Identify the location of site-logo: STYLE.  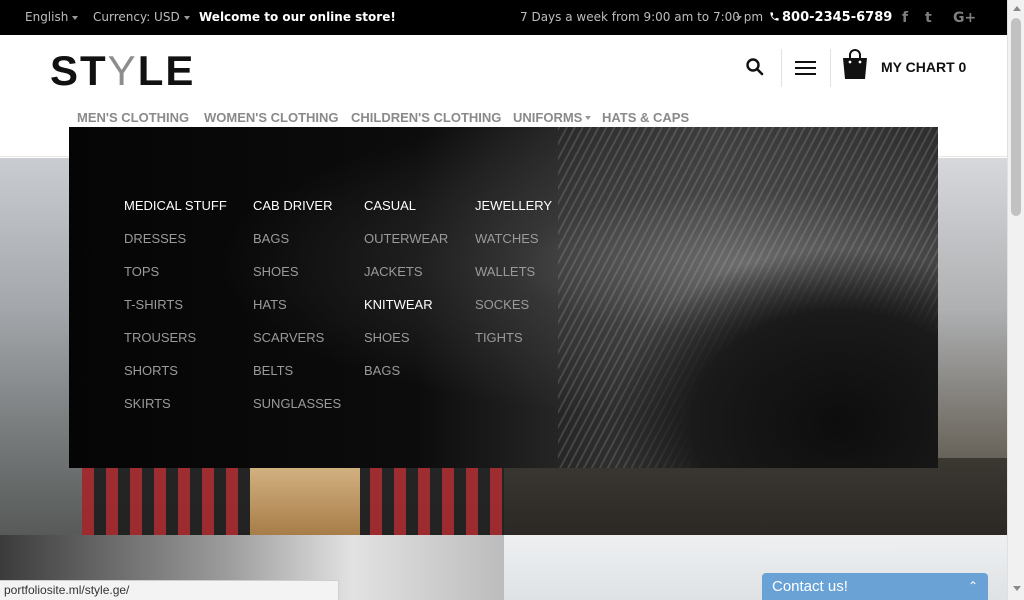
(122, 71).